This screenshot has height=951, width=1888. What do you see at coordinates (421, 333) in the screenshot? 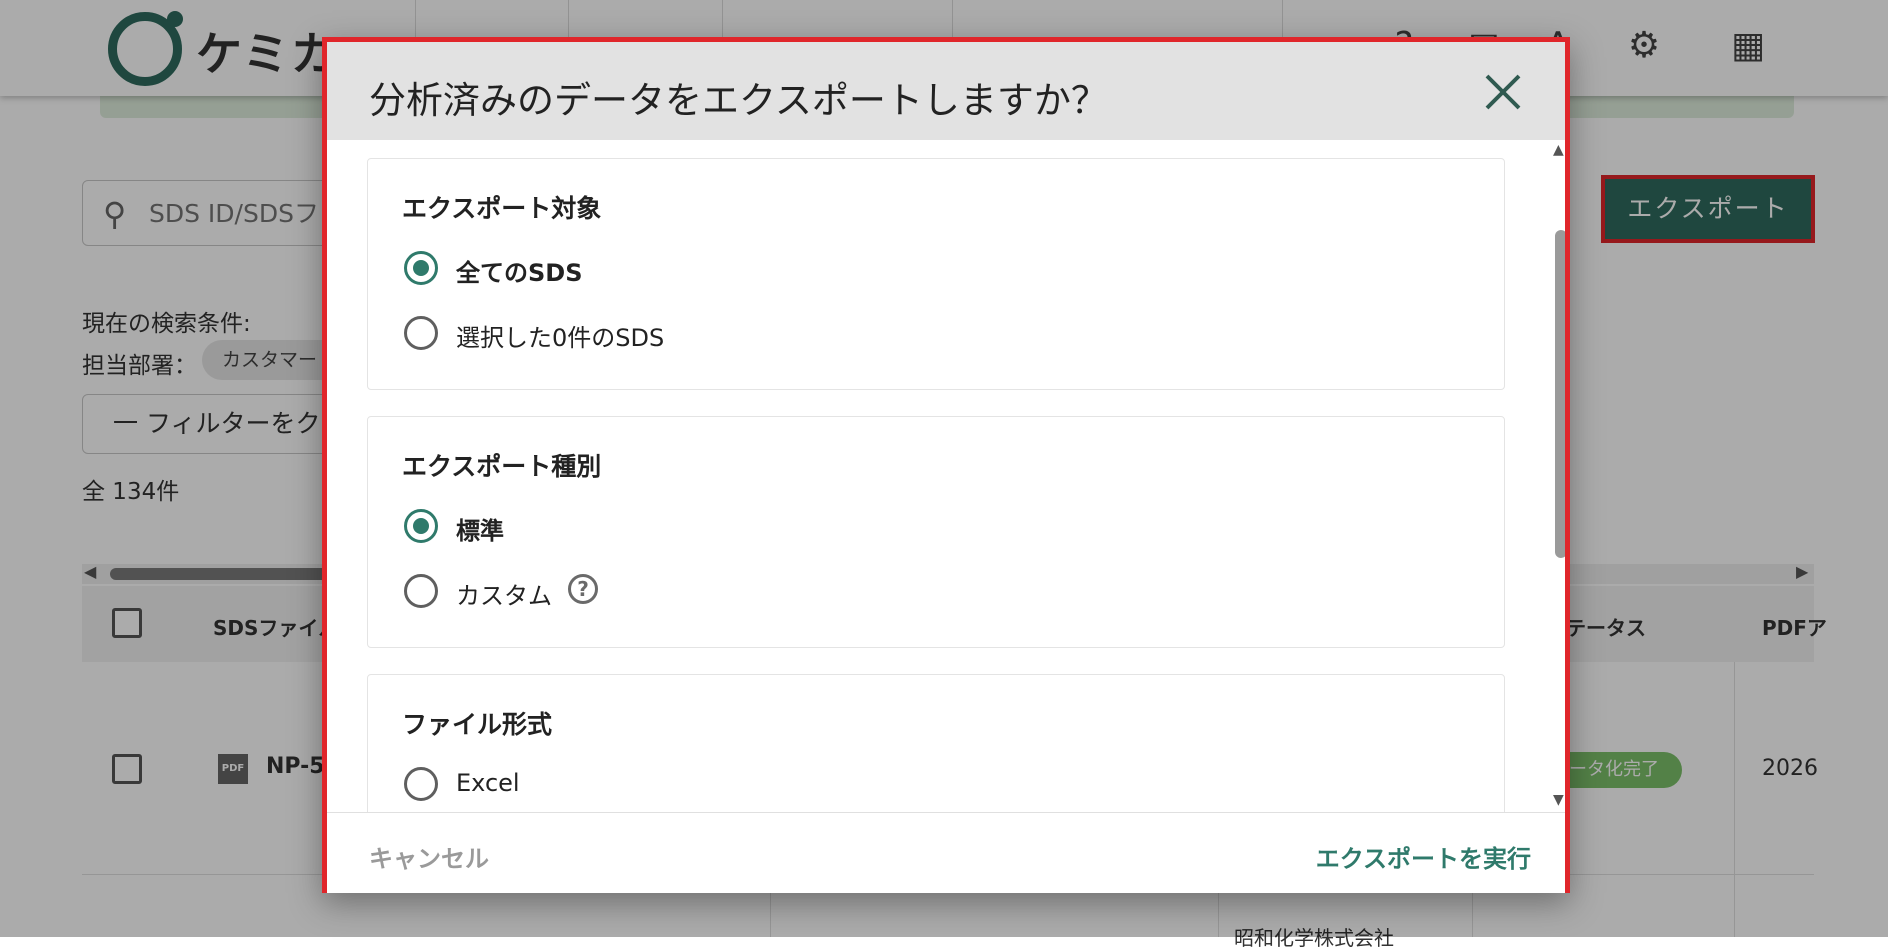
I see `radio-selected-sds` at bounding box center [421, 333].